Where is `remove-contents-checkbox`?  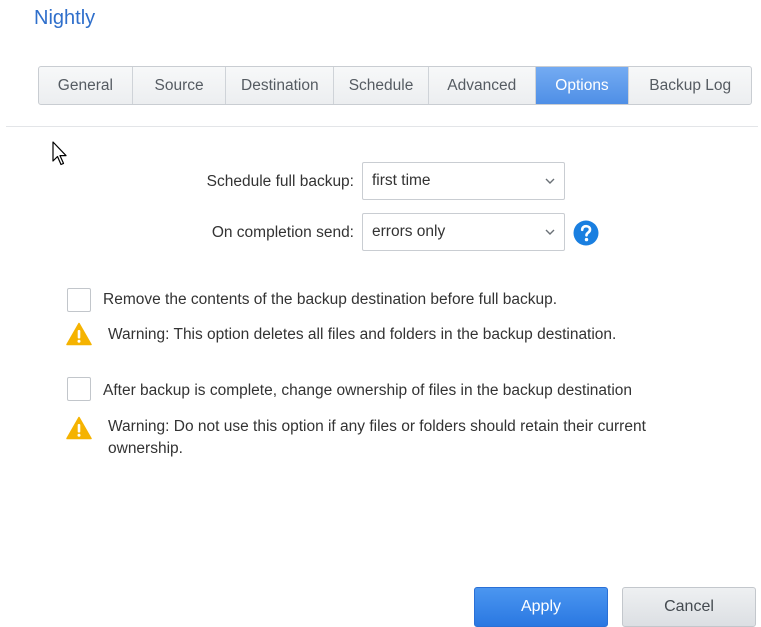 remove-contents-checkbox is located at coordinates (79, 300).